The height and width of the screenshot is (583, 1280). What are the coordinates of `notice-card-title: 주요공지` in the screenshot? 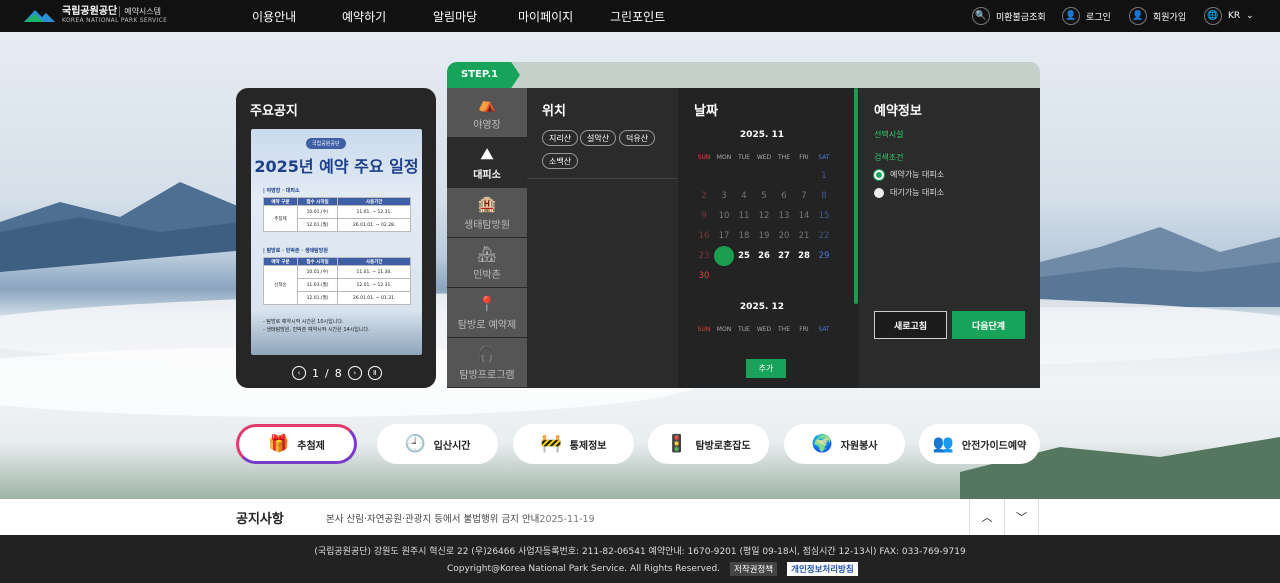 It's located at (274, 111).